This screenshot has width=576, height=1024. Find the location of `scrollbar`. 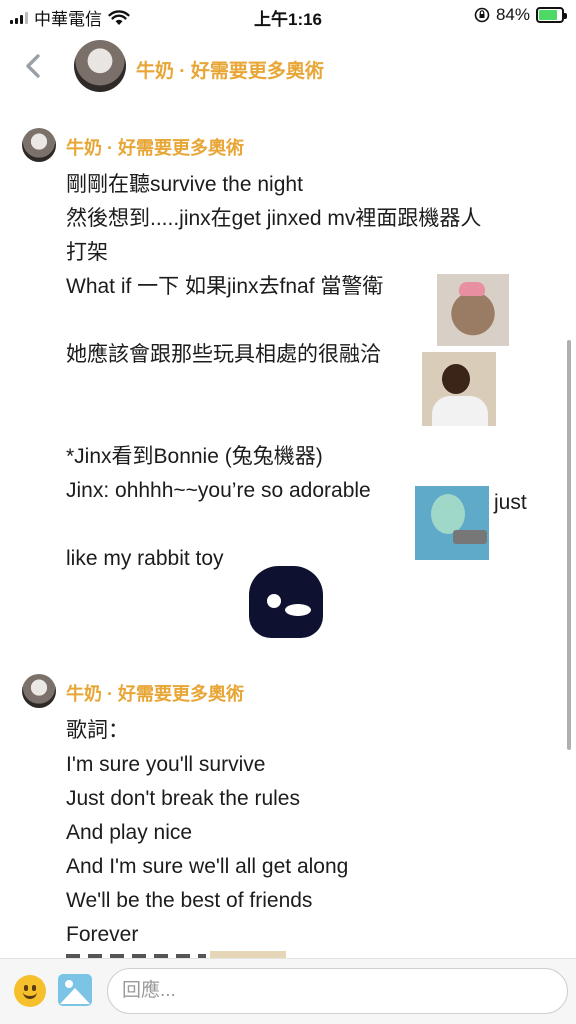

scrollbar is located at coordinates (569, 545).